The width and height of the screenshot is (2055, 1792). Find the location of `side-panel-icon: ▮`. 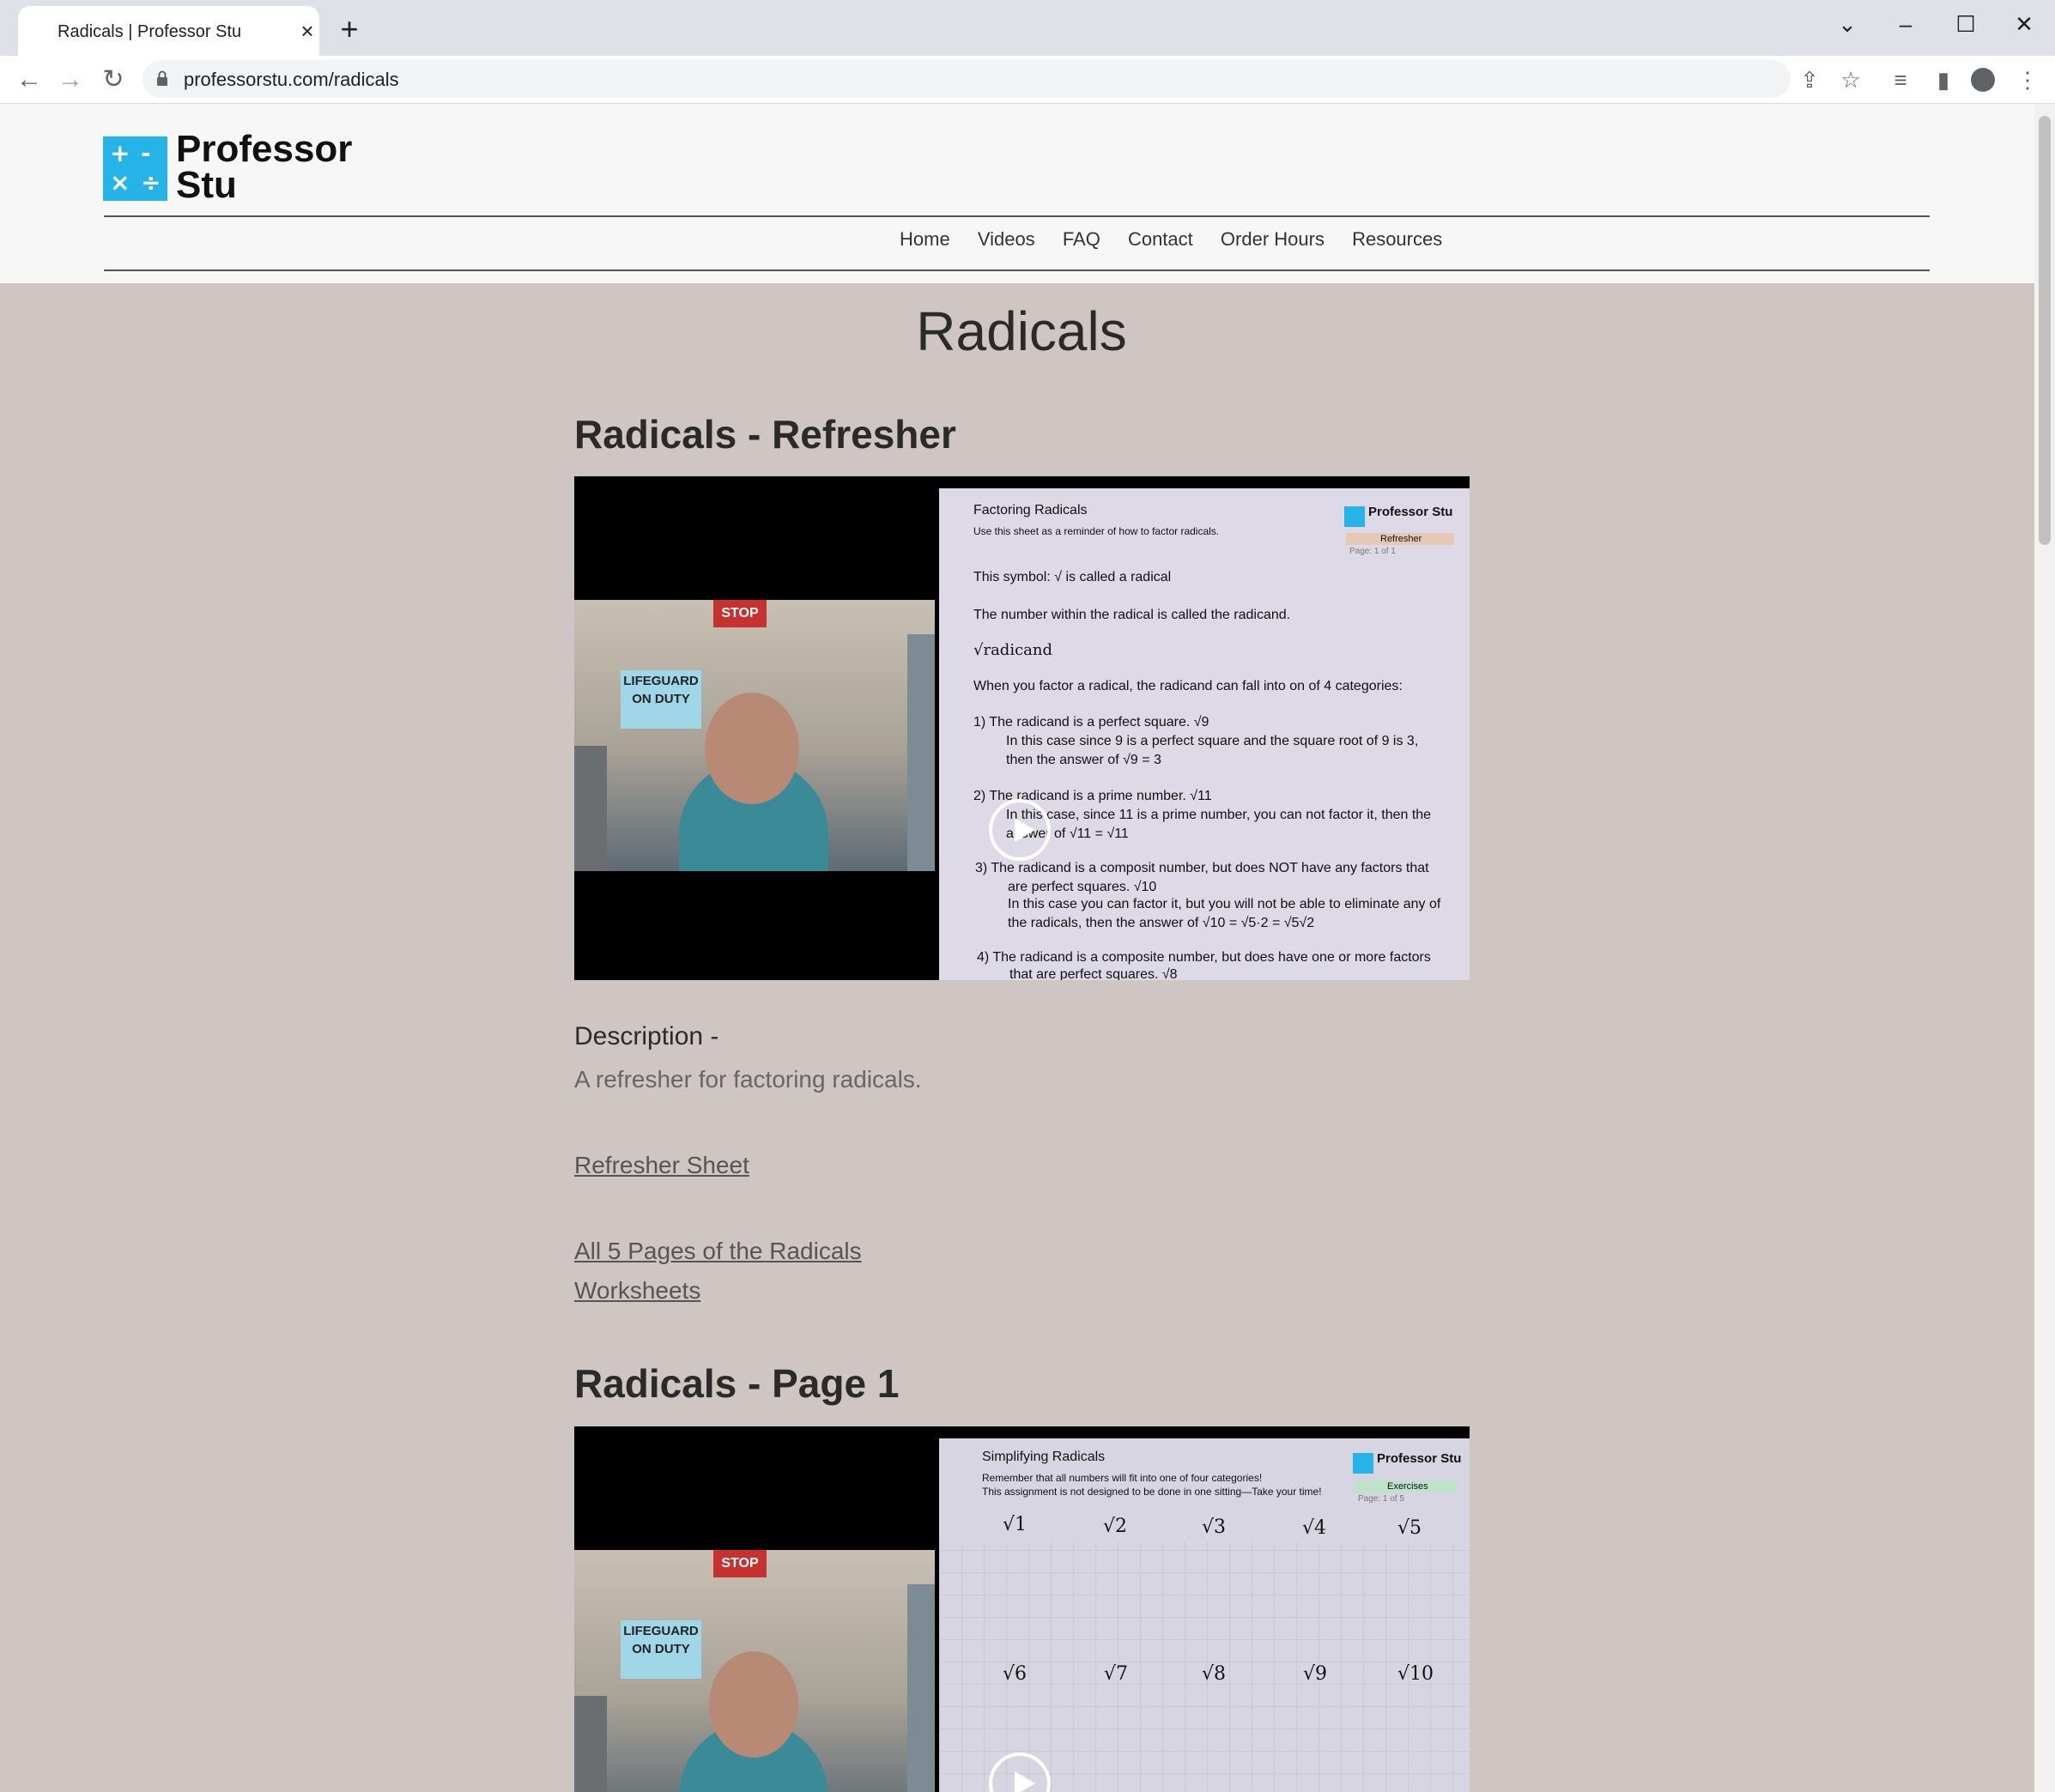

side-panel-icon: ▮ is located at coordinates (1944, 80).